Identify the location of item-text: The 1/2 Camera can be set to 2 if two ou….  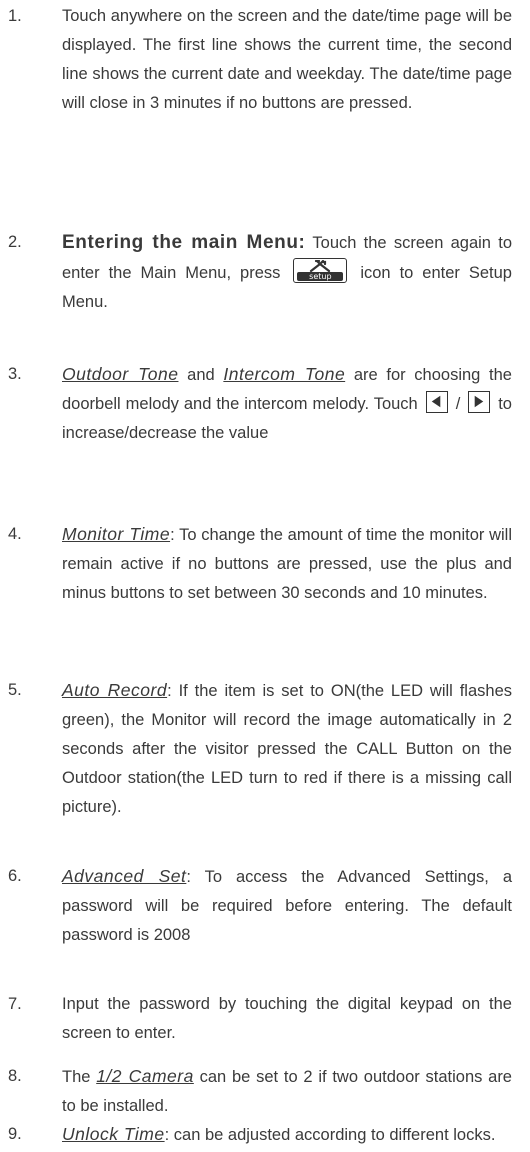
(287, 1091).